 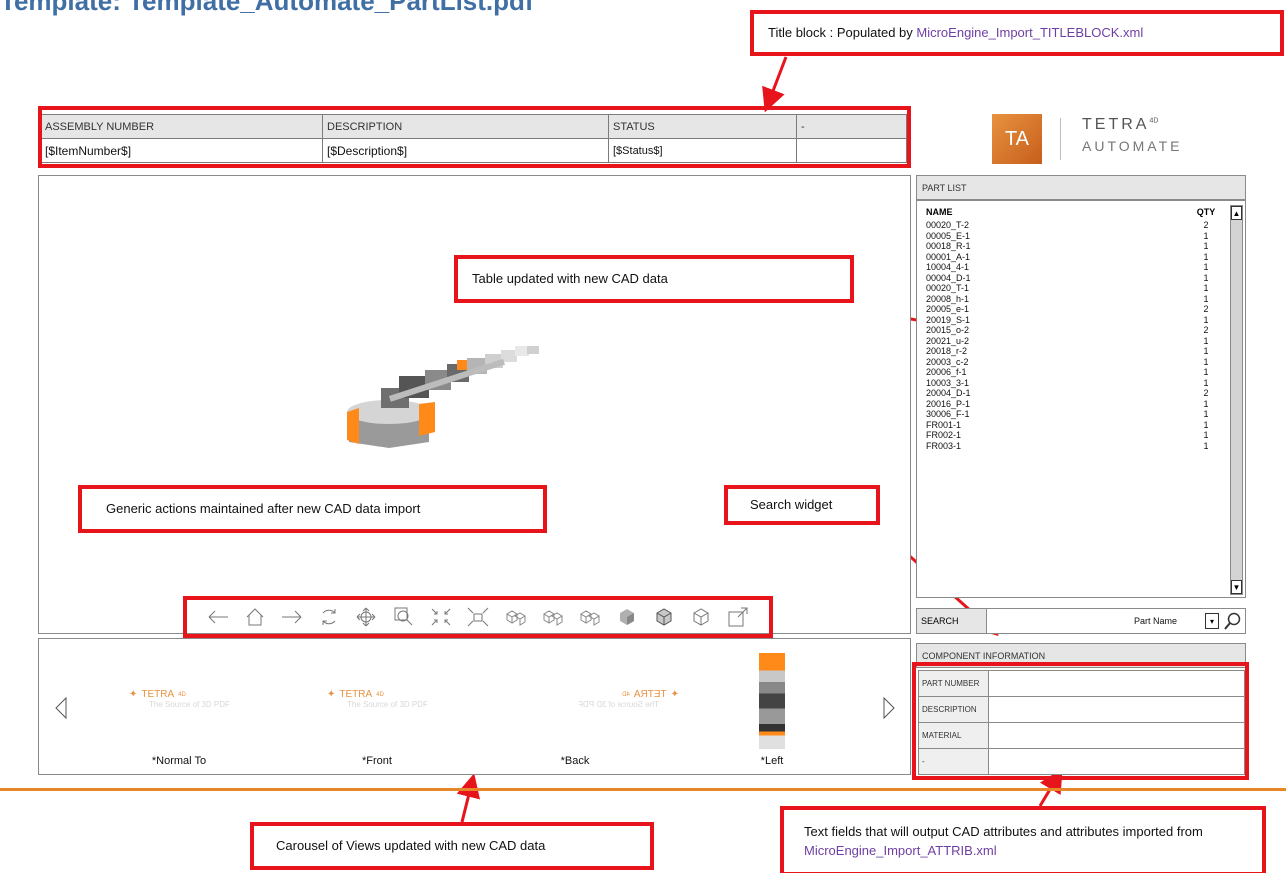 I want to click on part-list-row: FR001-1 1, so click(x=1071, y=425).